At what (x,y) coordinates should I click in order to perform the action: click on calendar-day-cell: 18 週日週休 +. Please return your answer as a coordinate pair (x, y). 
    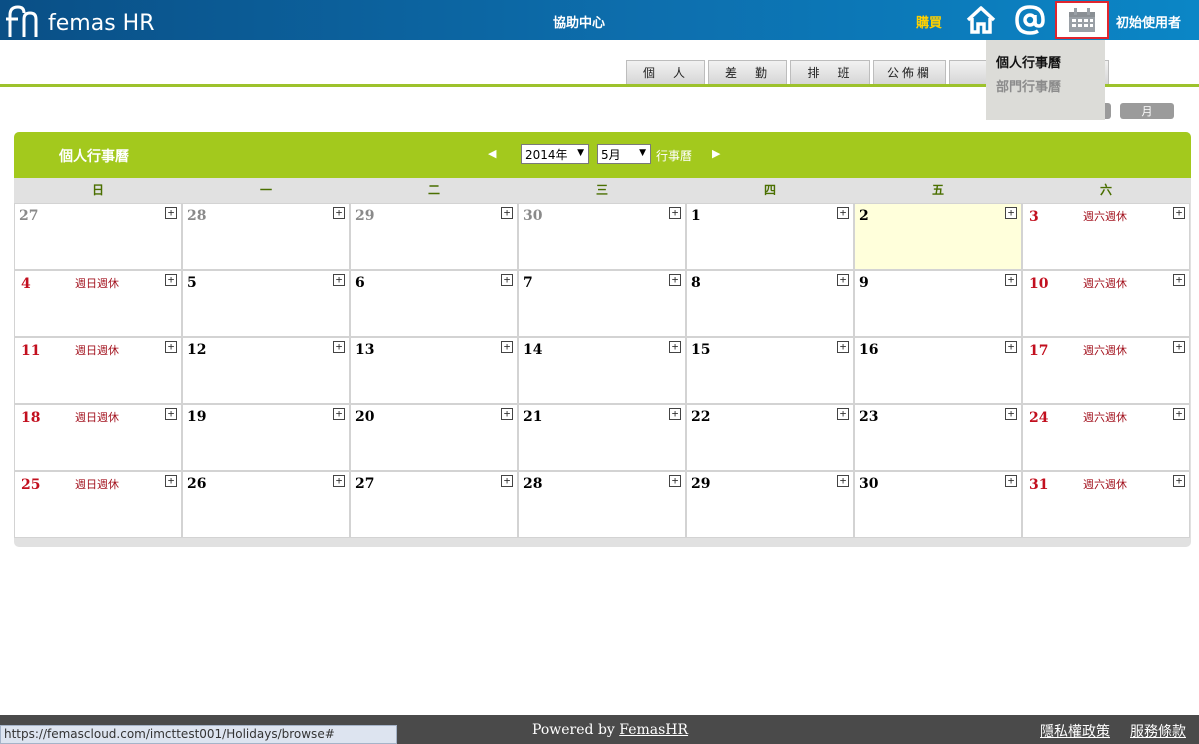
    Looking at the image, I should click on (98, 437).